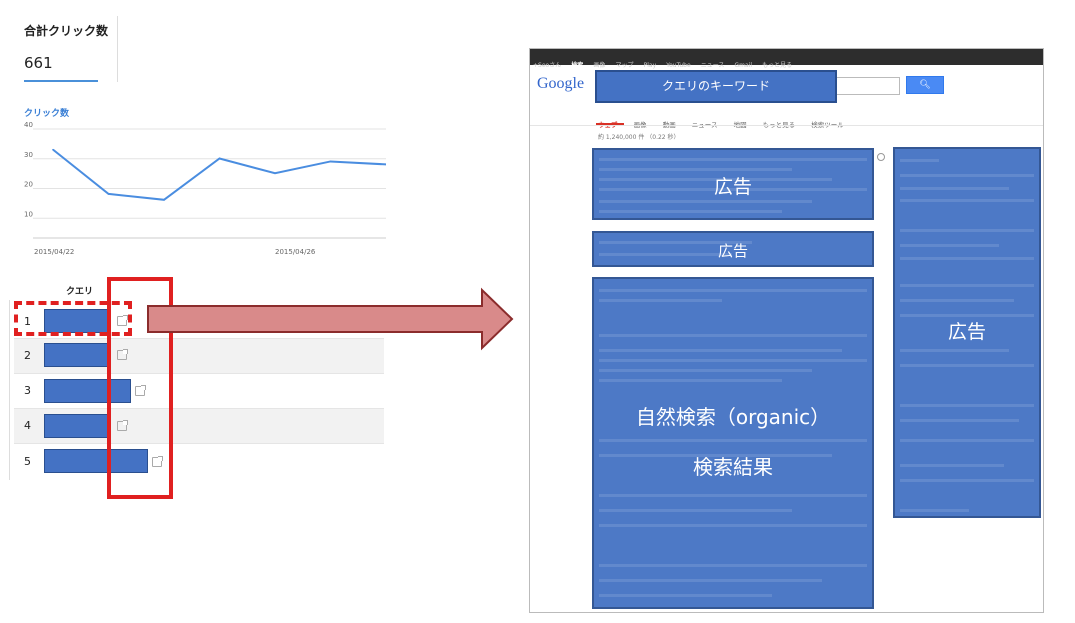 The height and width of the screenshot is (623, 1075). I want to click on pointer-arrow, so click(330, 319).